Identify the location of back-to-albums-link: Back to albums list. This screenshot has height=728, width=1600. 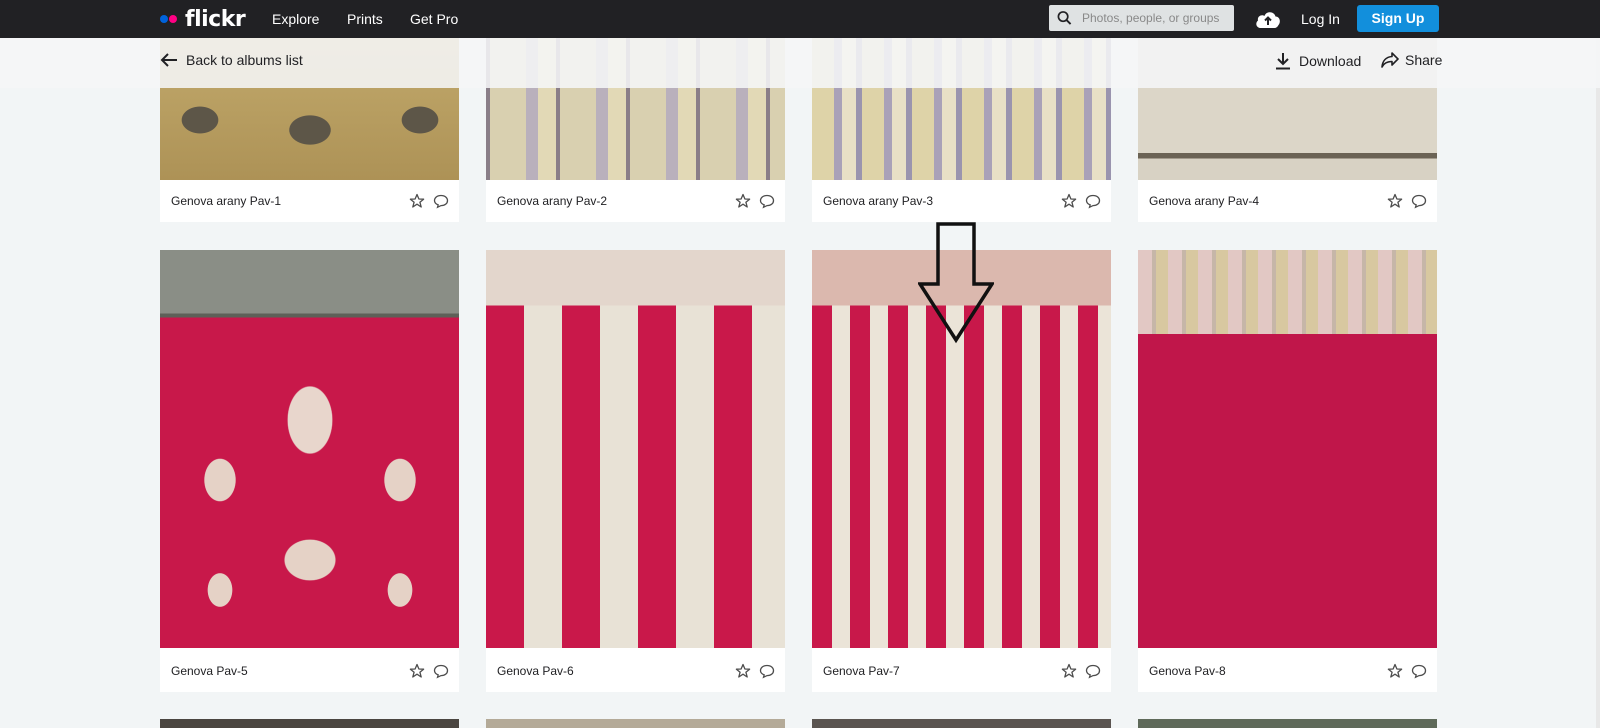
(231, 60).